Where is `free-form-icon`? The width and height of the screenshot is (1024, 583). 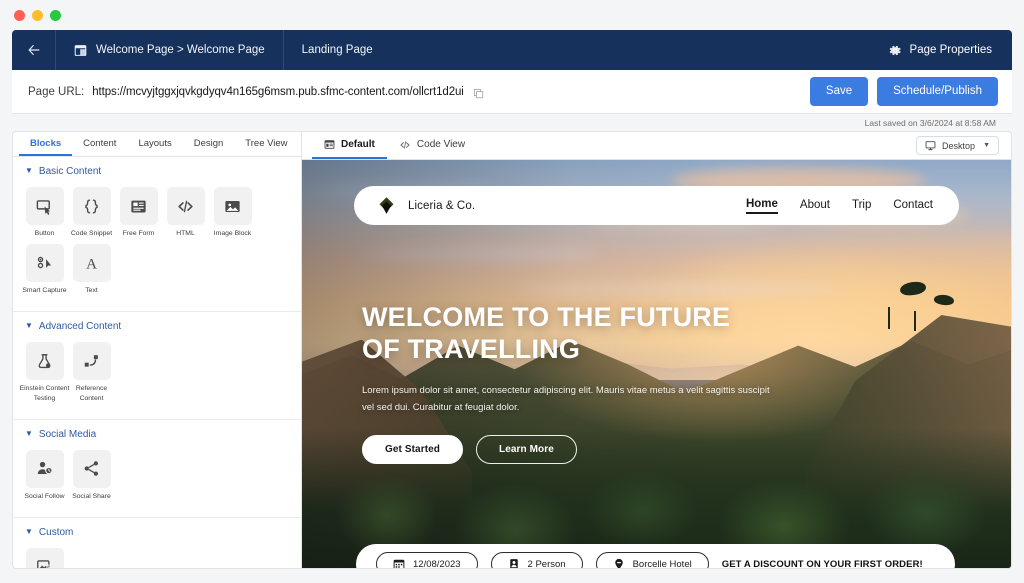 free-form-icon is located at coordinates (138, 206).